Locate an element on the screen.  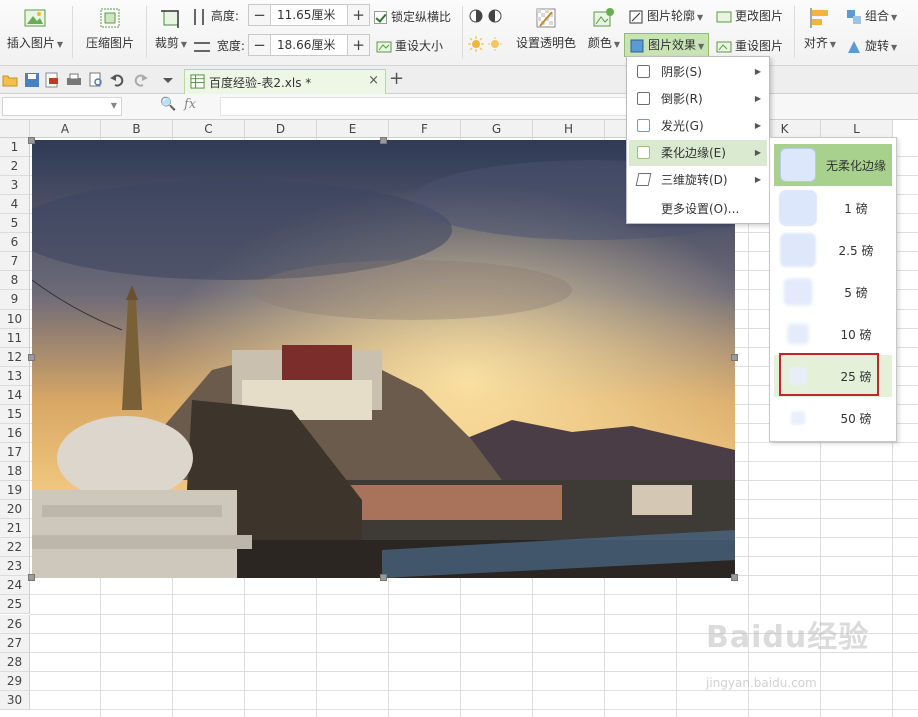
export-pdf-icon is located at coordinates (52, 80).